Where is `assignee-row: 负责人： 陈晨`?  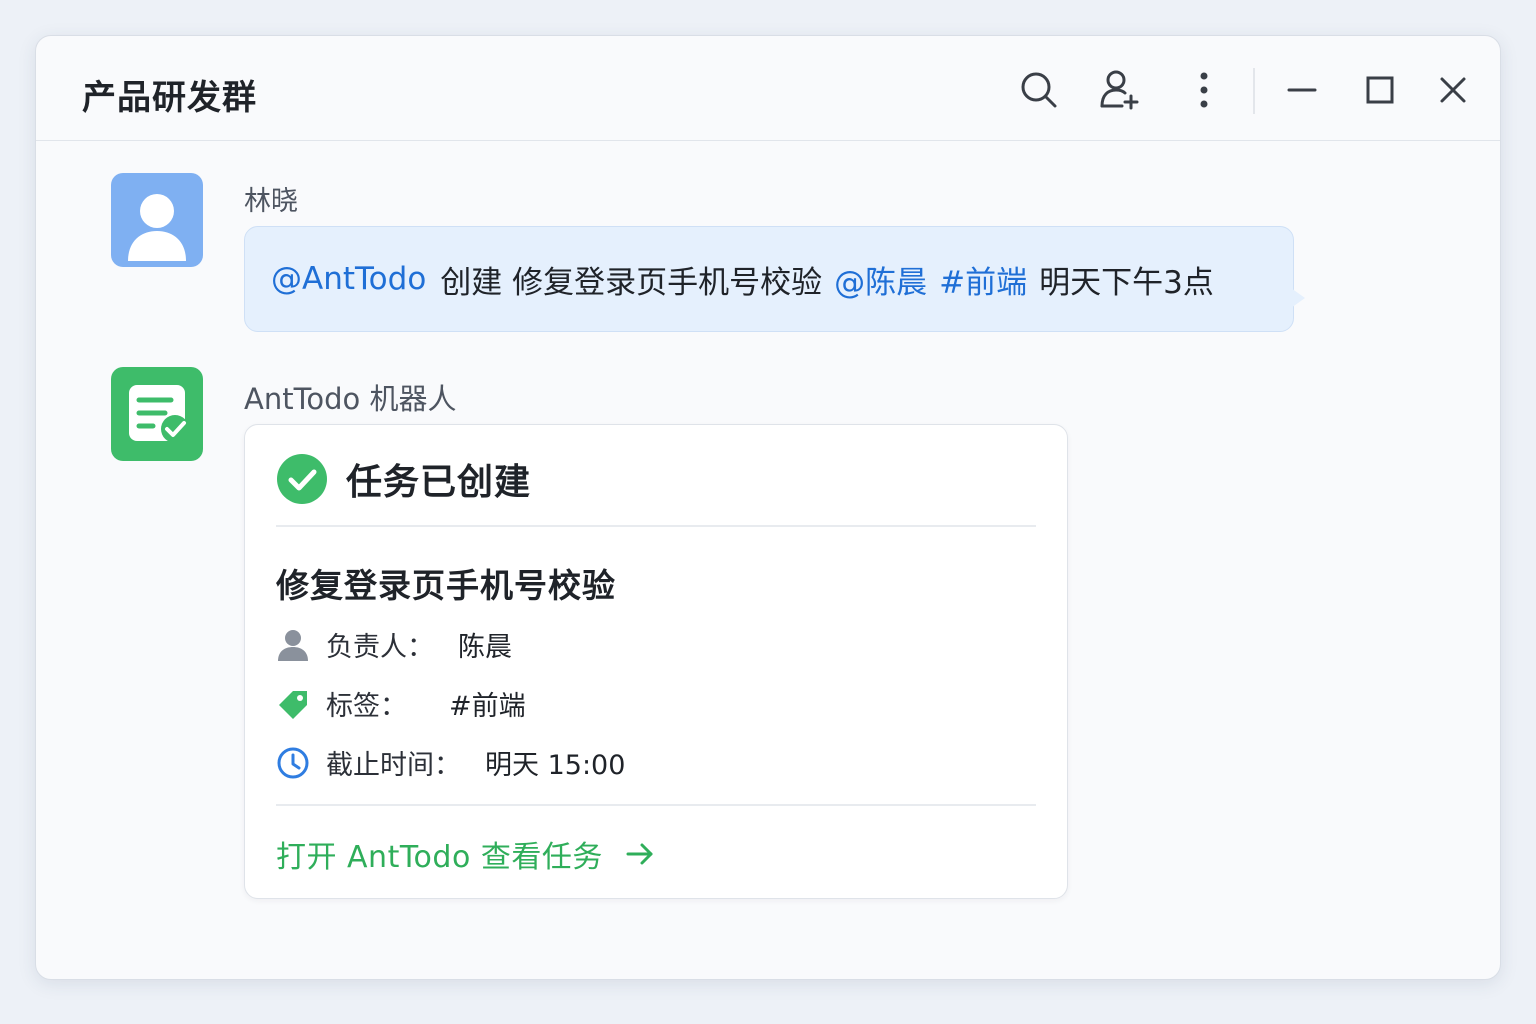
assignee-row: 负责人： 陈晨 is located at coordinates (394, 644).